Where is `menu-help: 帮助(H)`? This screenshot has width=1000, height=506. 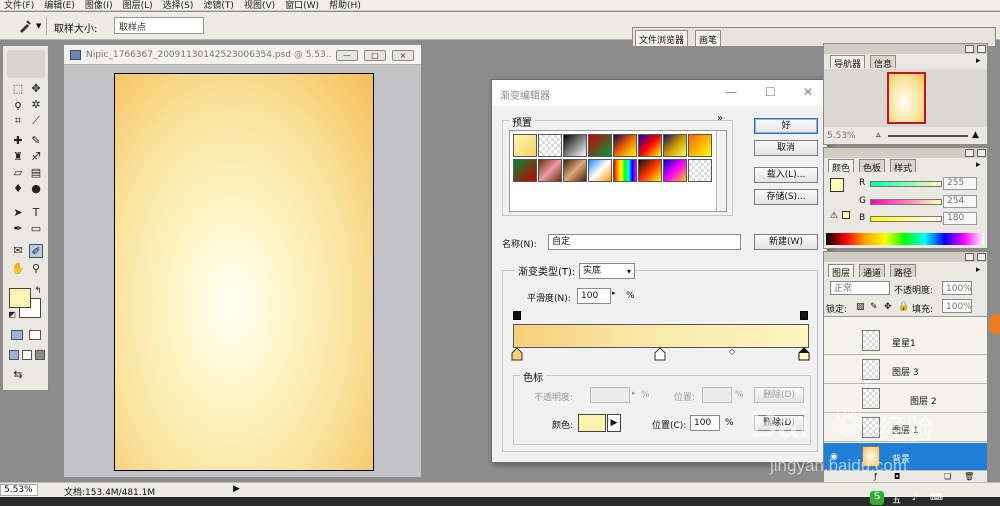
menu-help: 帮助(H) is located at coordinates (346, 5).